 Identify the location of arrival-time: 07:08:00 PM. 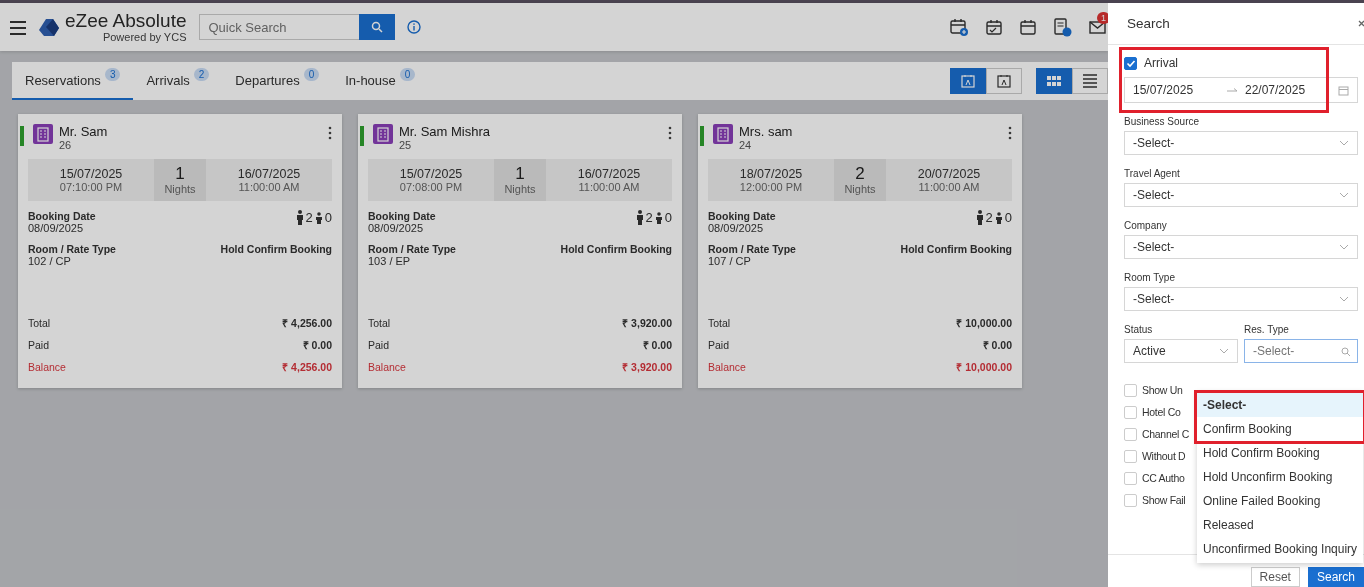
(431, 187).